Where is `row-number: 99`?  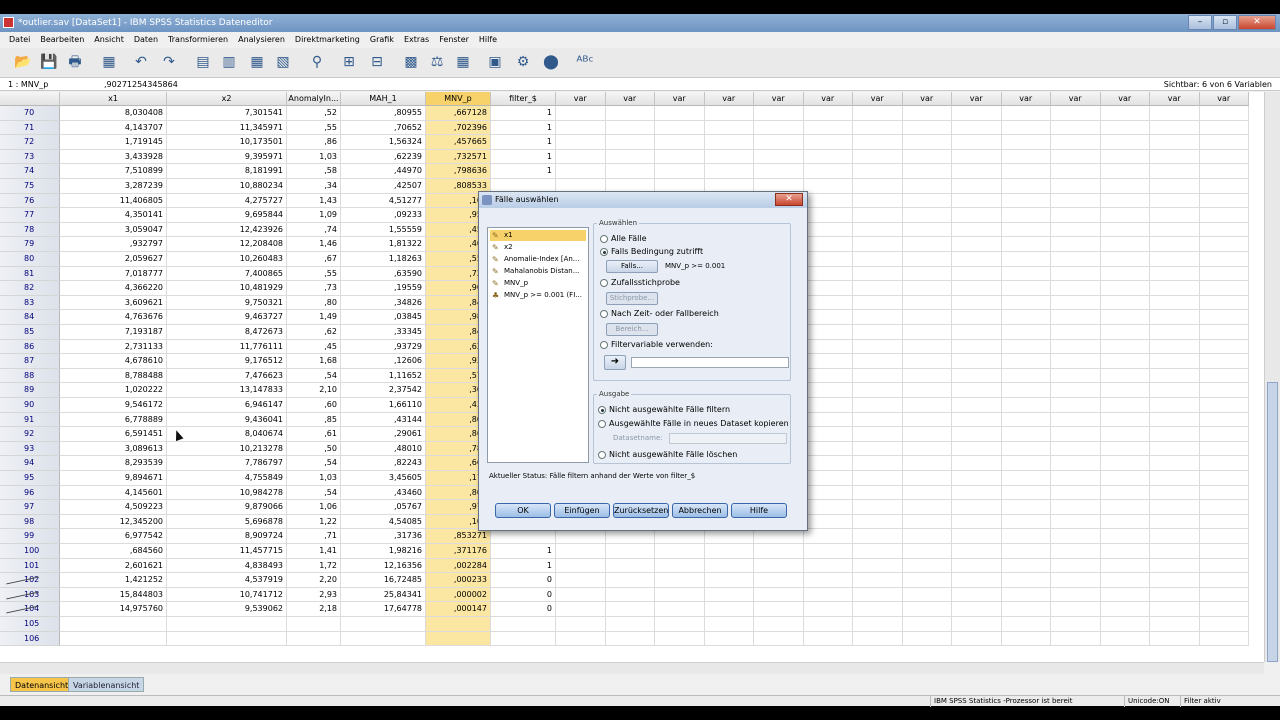 row-number: 99 is located at coordinates (30, 536).